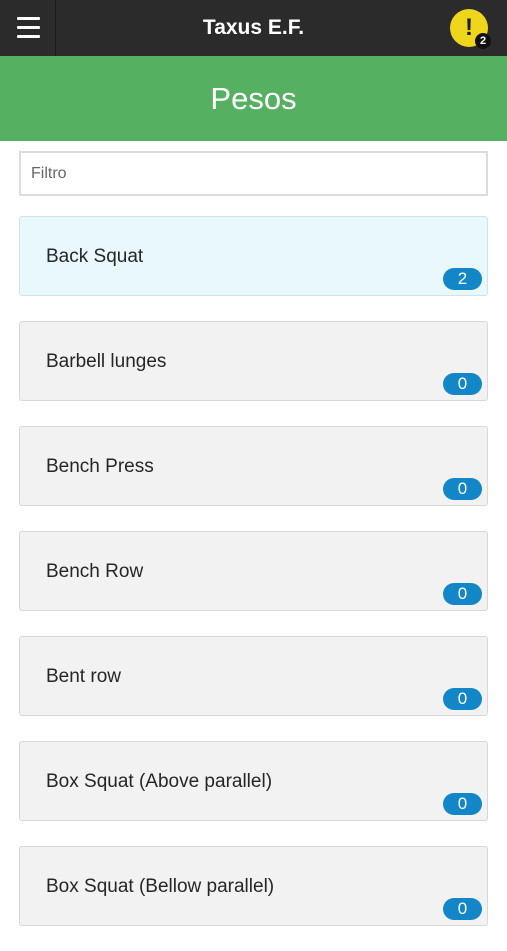 The image size is (507, 951). Describe the element at coordinates (95, 571) in the screenshot. I see `exercise-name: Bench Row` at that location.